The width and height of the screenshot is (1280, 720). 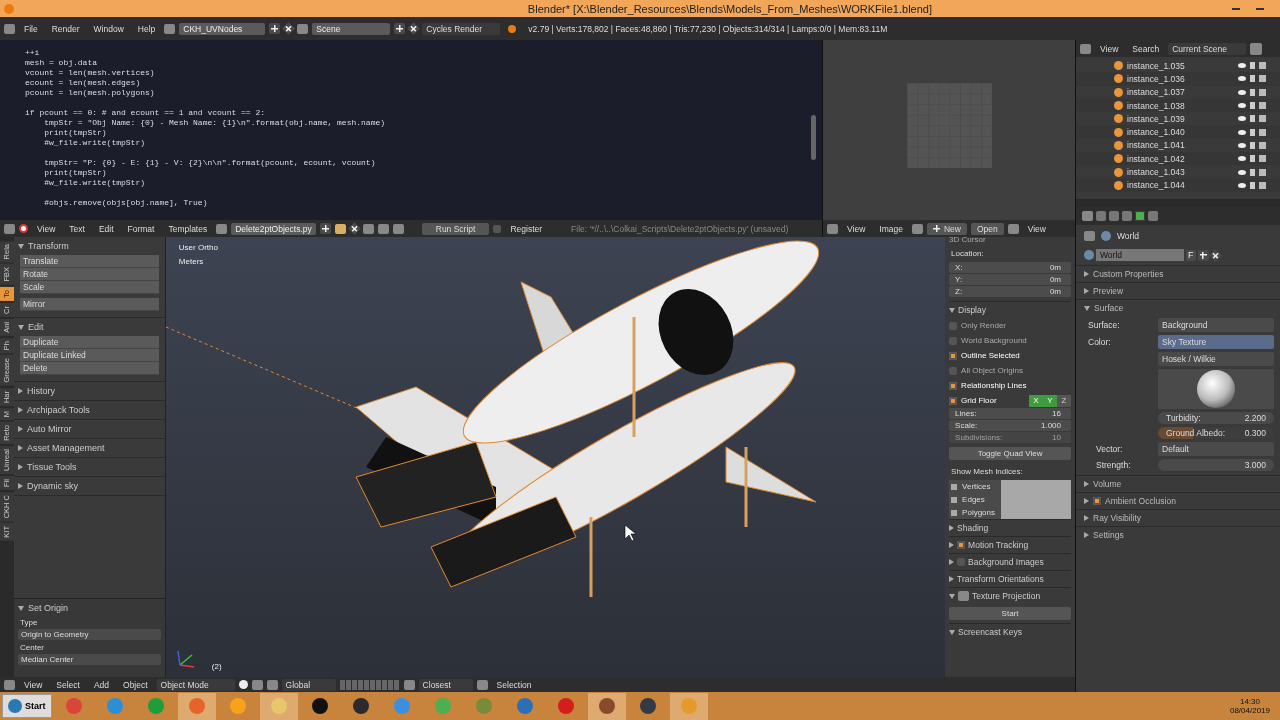 I want to click on panel-title: Texture Projection, so click(x=1006, y=596).